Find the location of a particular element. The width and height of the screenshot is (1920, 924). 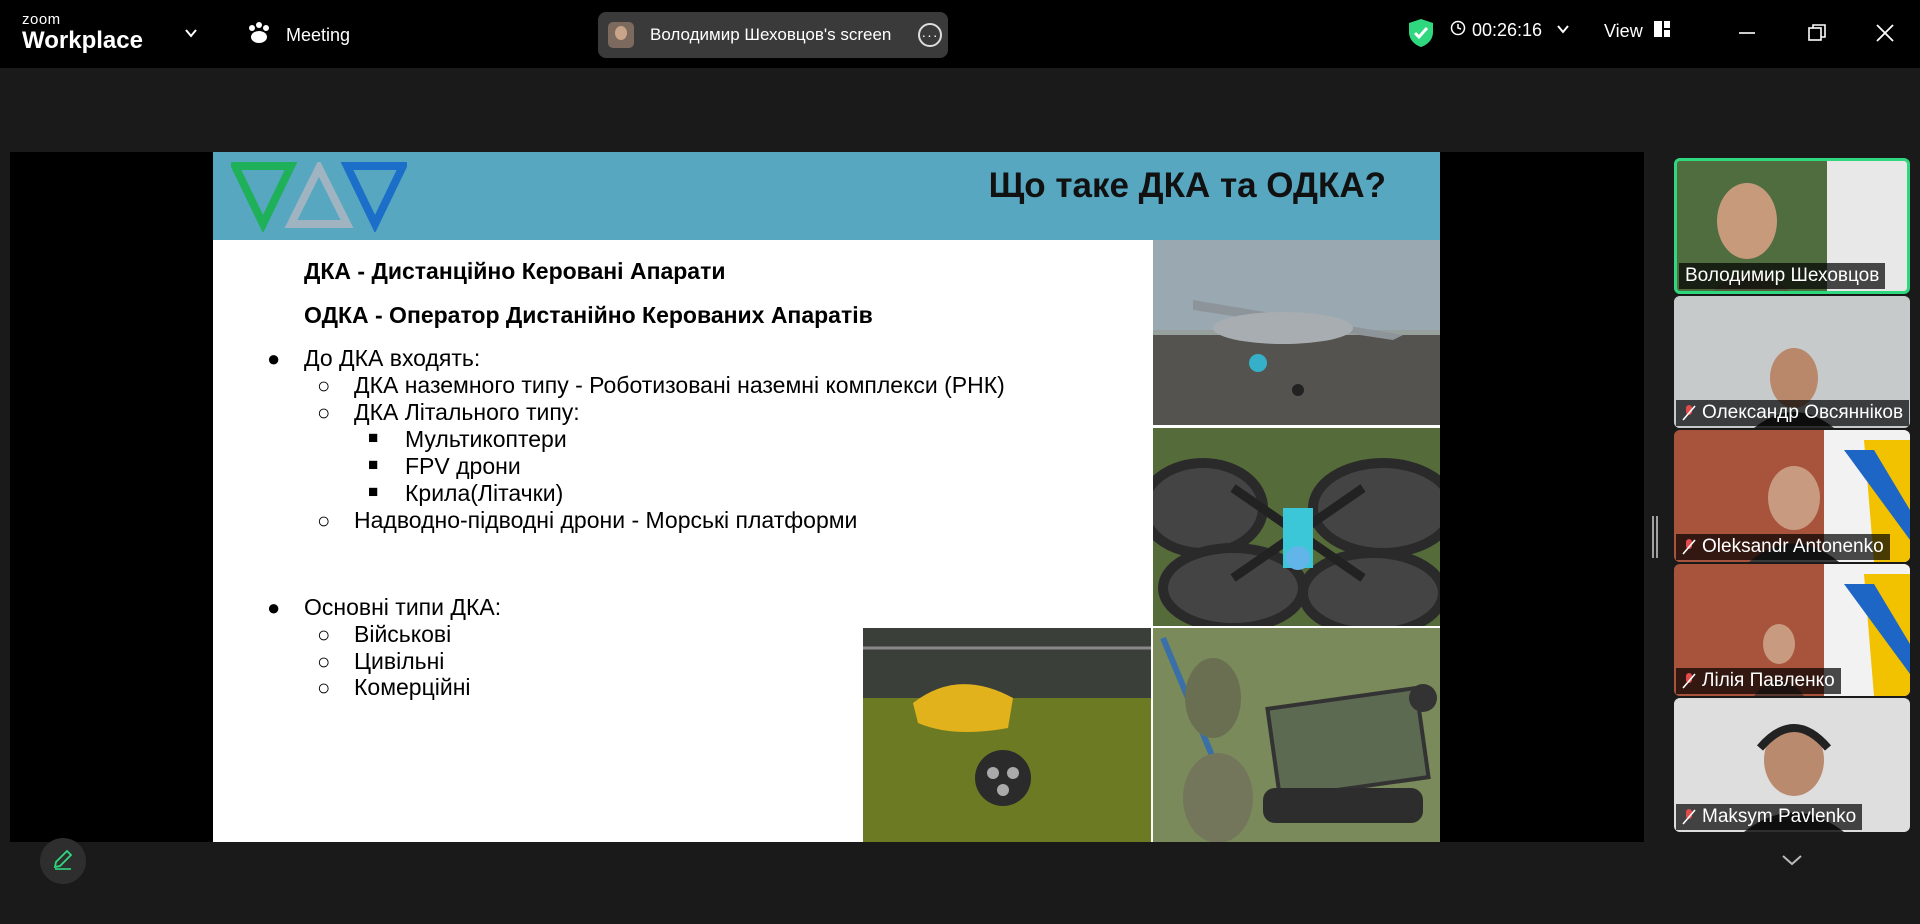

participant-tile: Олександр Овсянніков is located at coordinates (1792, 362).